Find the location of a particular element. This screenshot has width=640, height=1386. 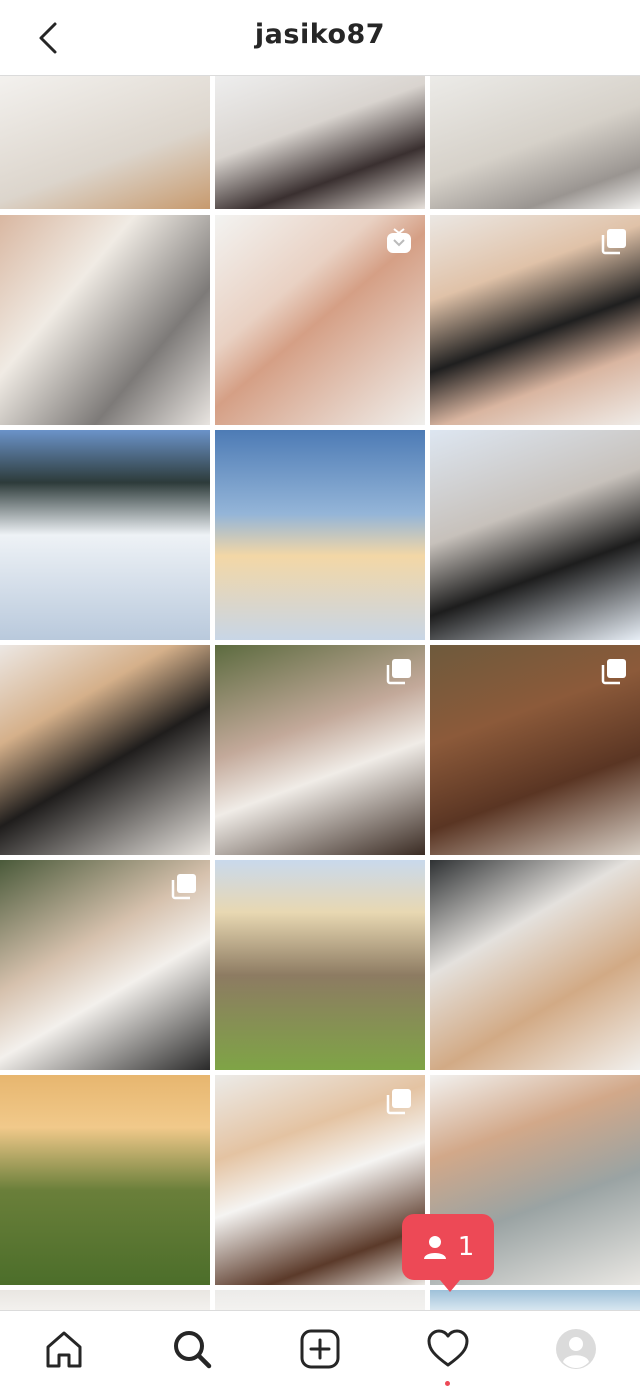

avatar-icon is located at coordinates (576, 1349).